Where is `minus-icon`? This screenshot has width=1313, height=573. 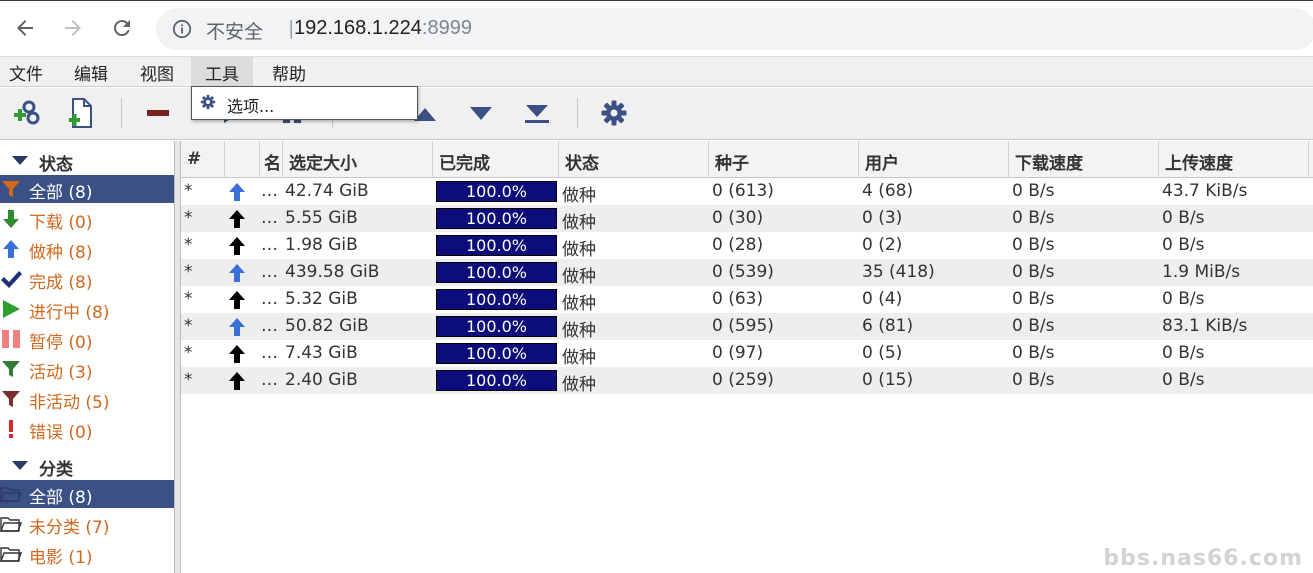
minus-icon is located at coordinates (158, 113).